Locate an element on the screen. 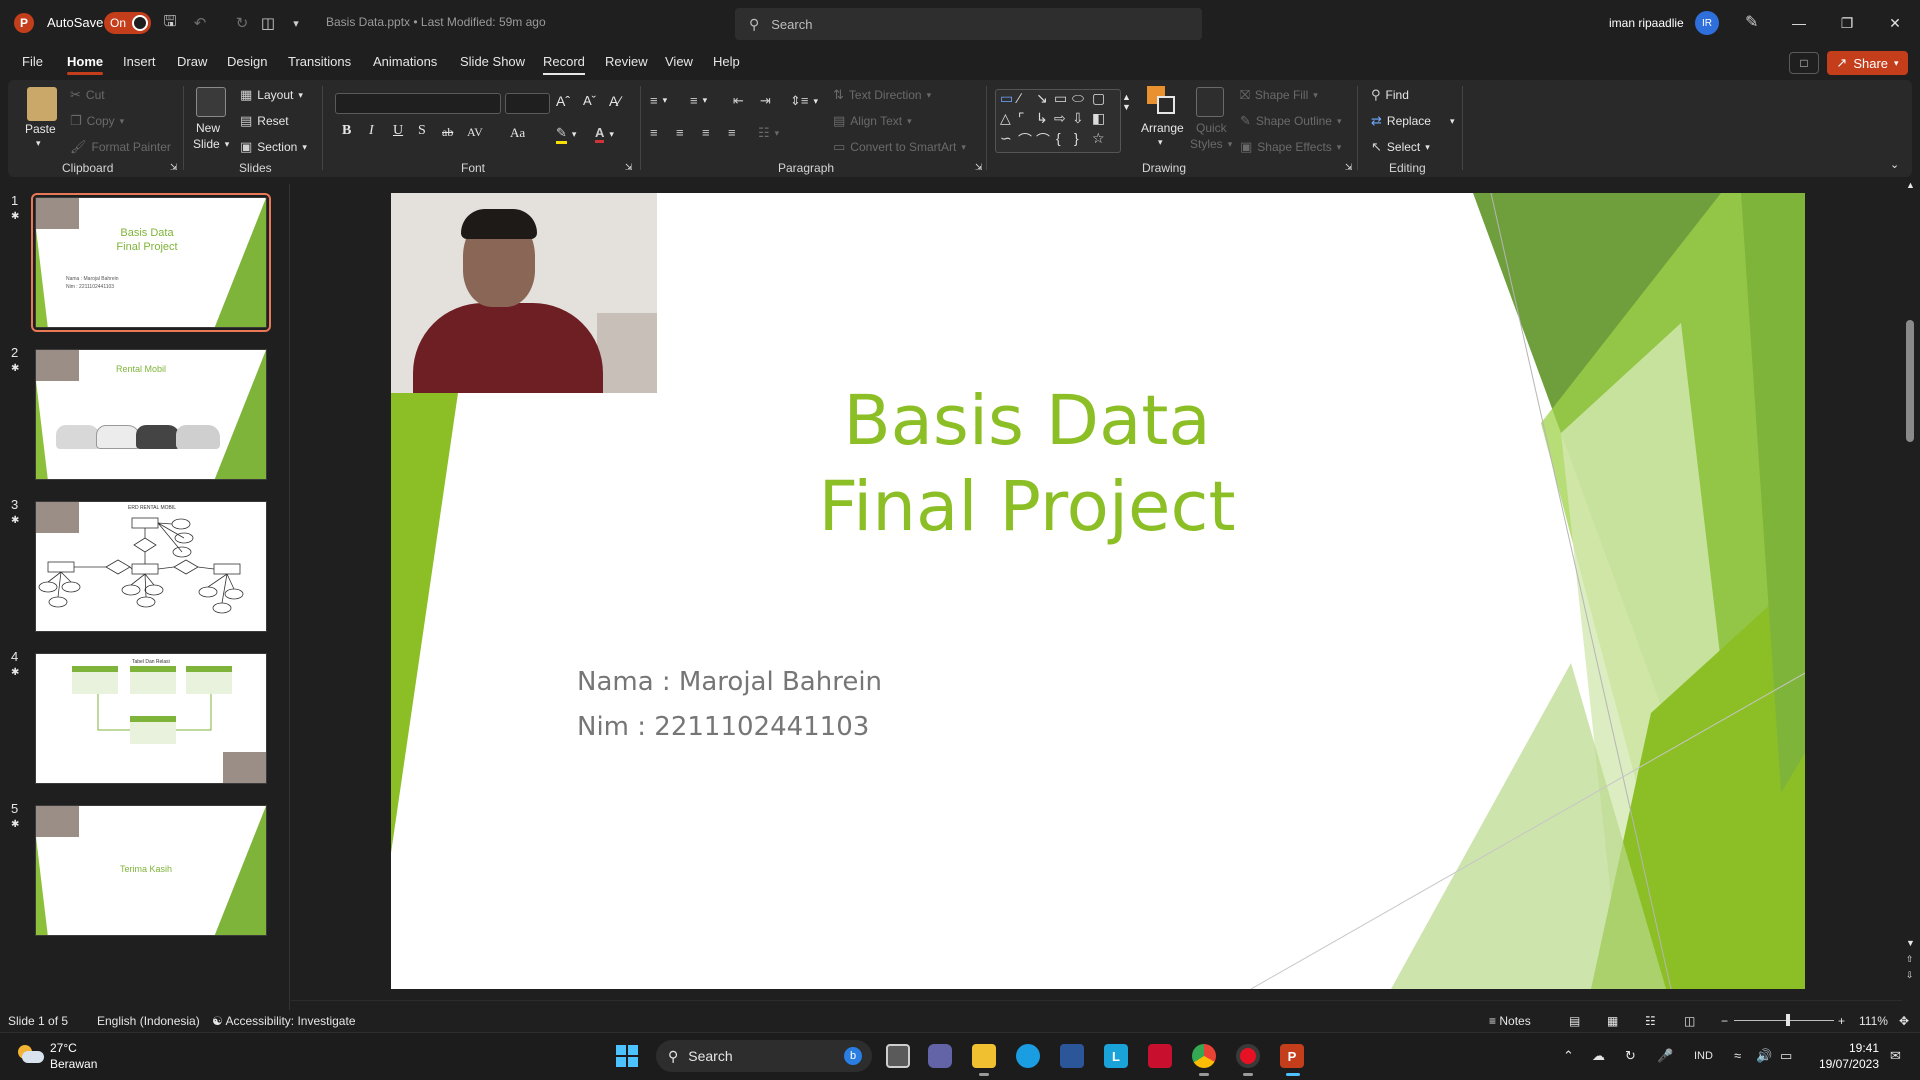  slide-thumbnail-4: Tabel Dan Relasi is located at coordinates (151, 718).